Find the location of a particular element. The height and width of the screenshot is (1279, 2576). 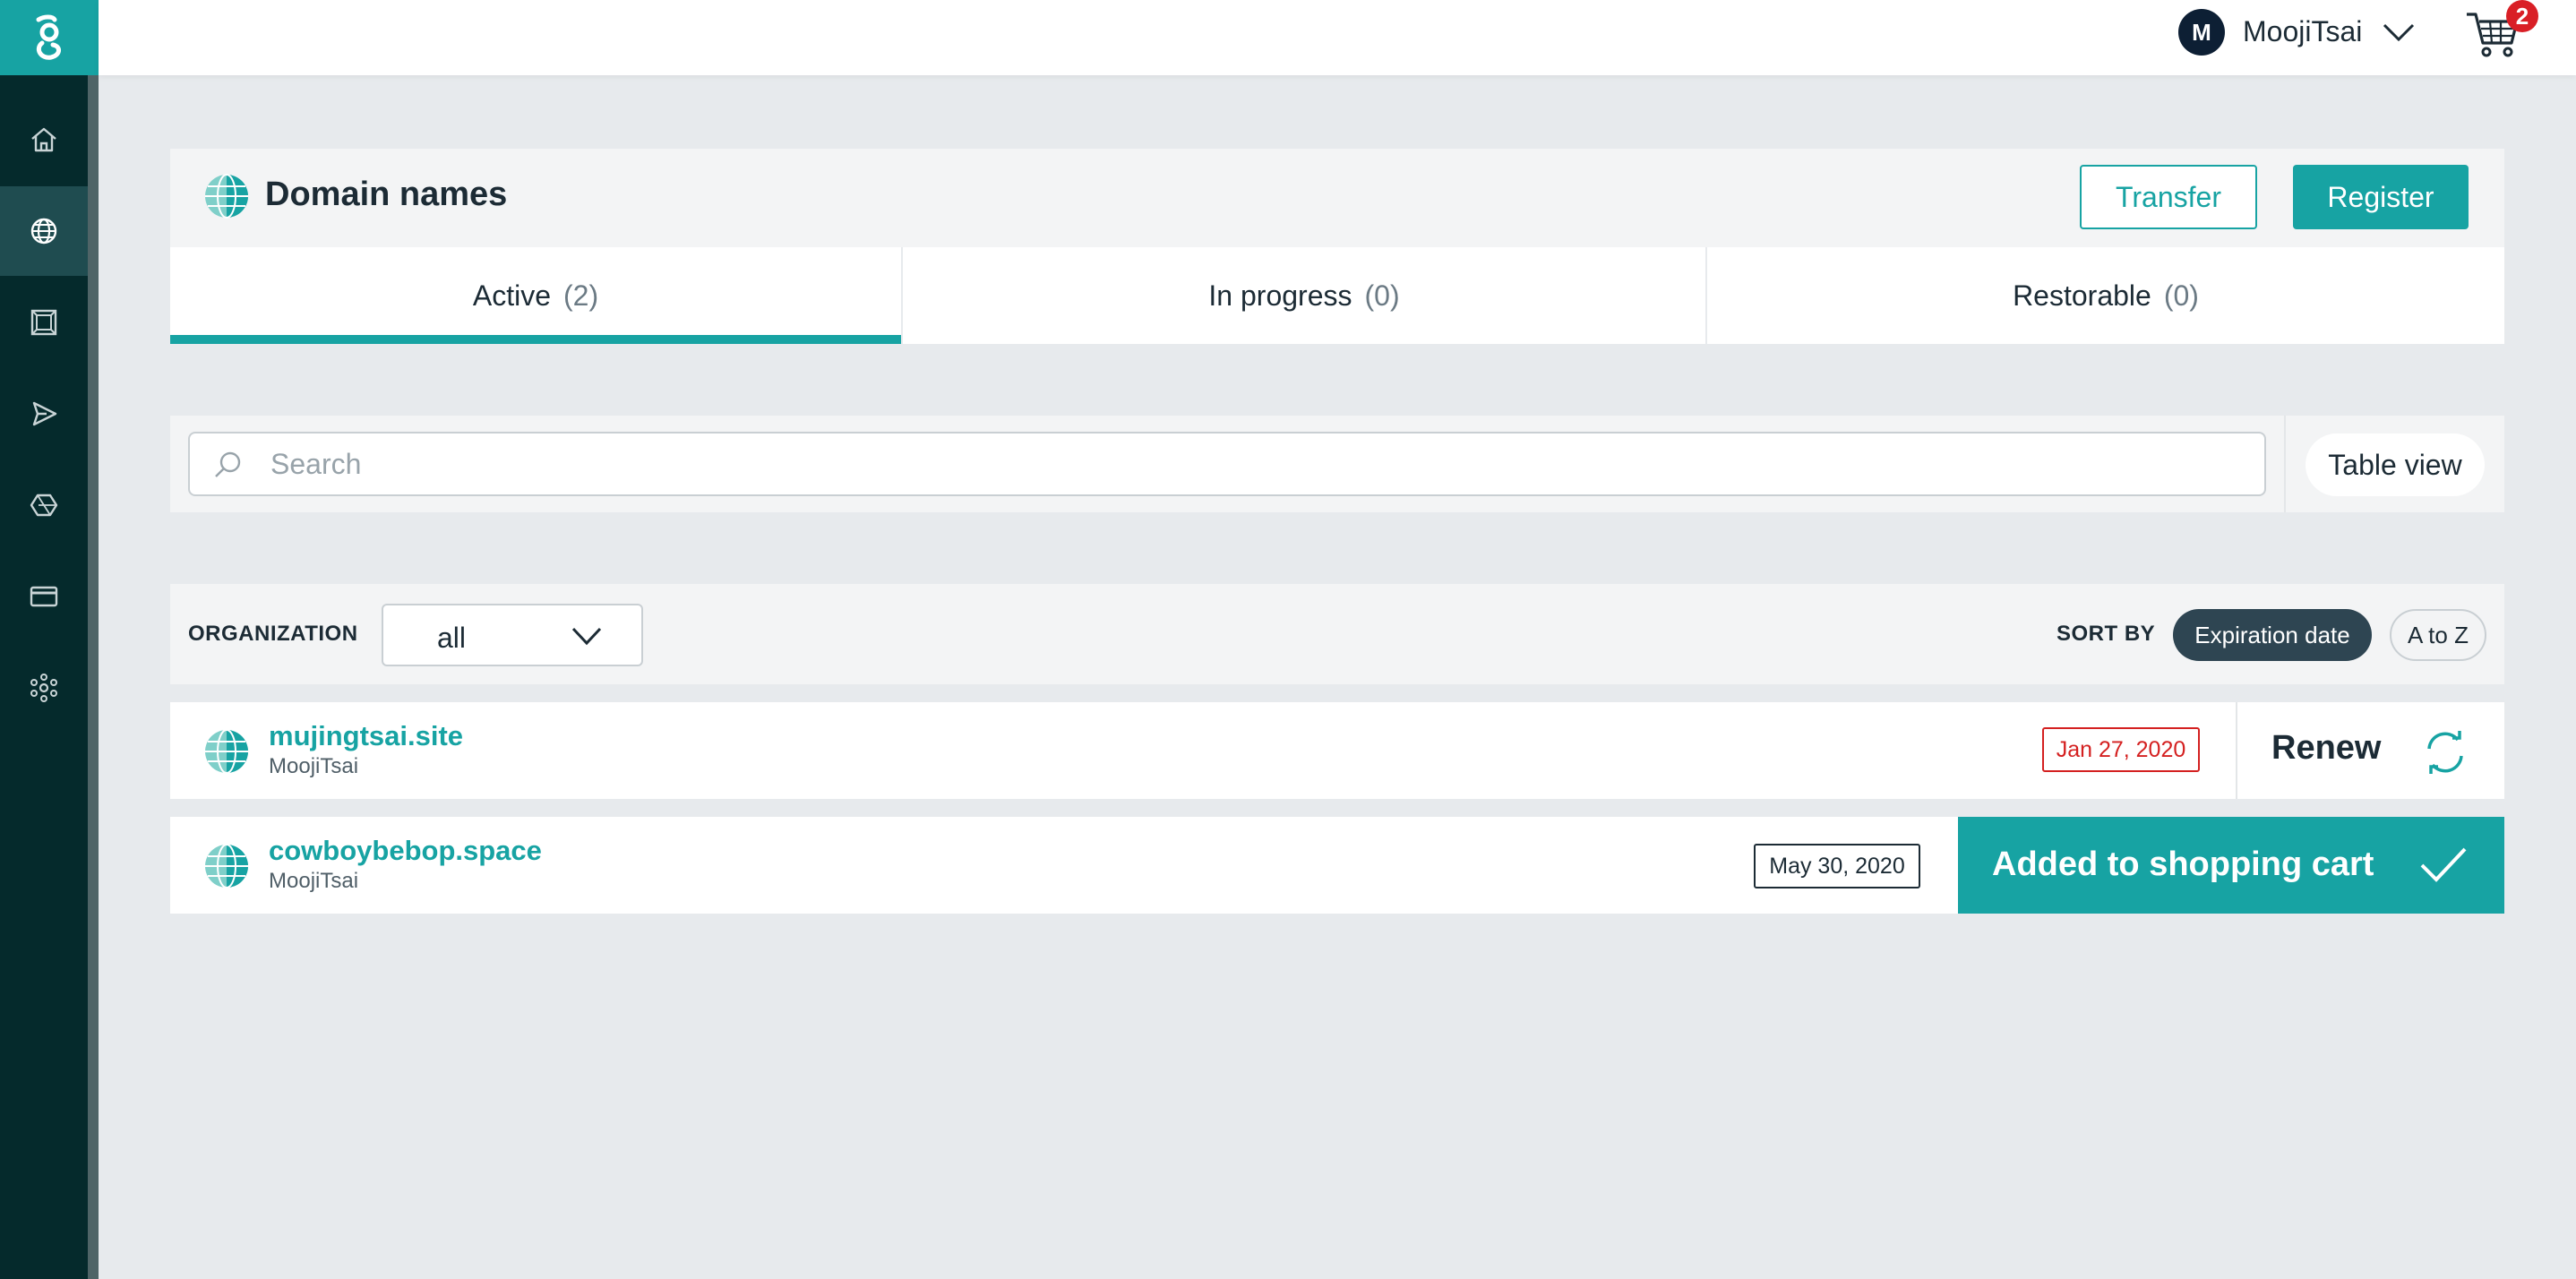

hexagon-icon is located at coordinates (44, 505).